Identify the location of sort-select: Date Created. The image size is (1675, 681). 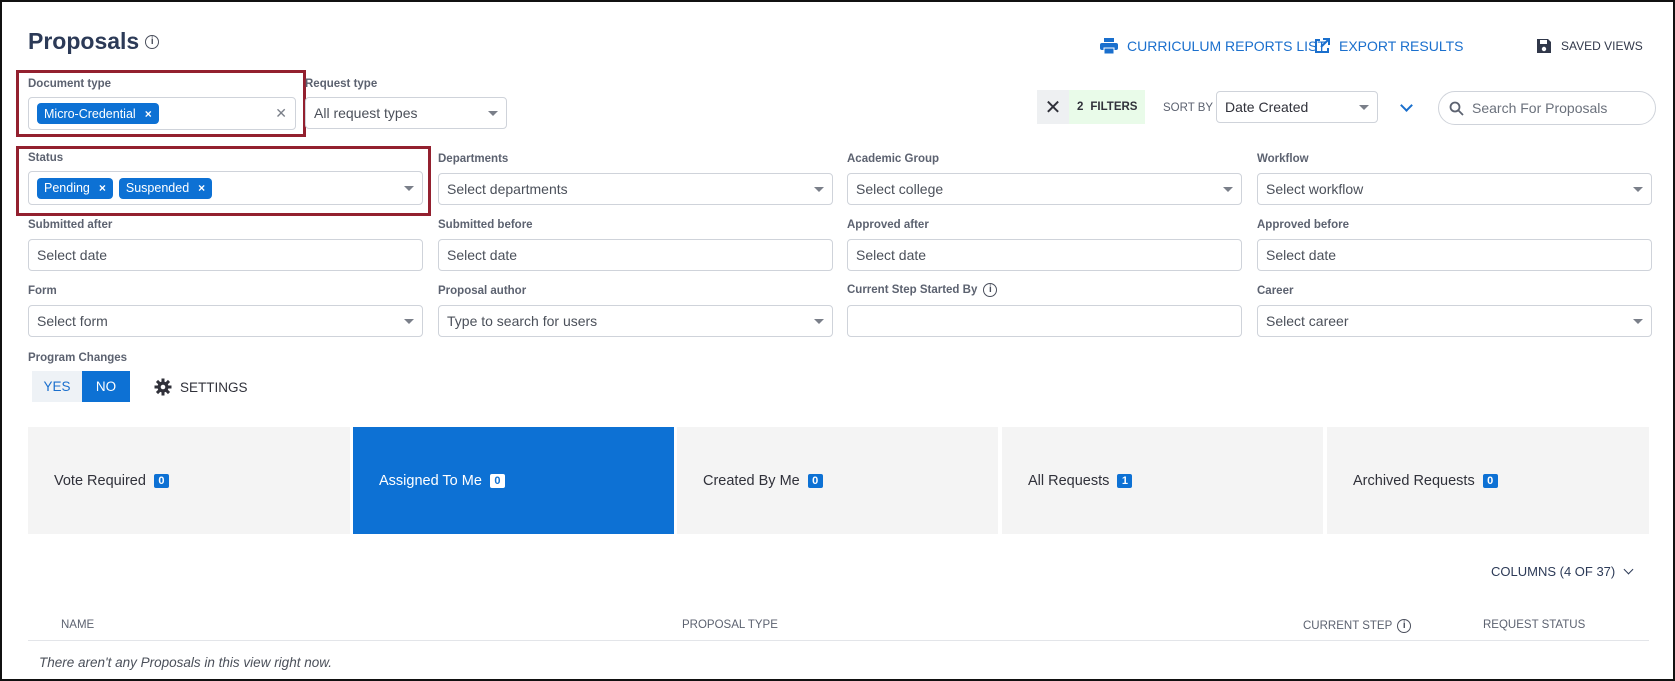
(1297, 107).